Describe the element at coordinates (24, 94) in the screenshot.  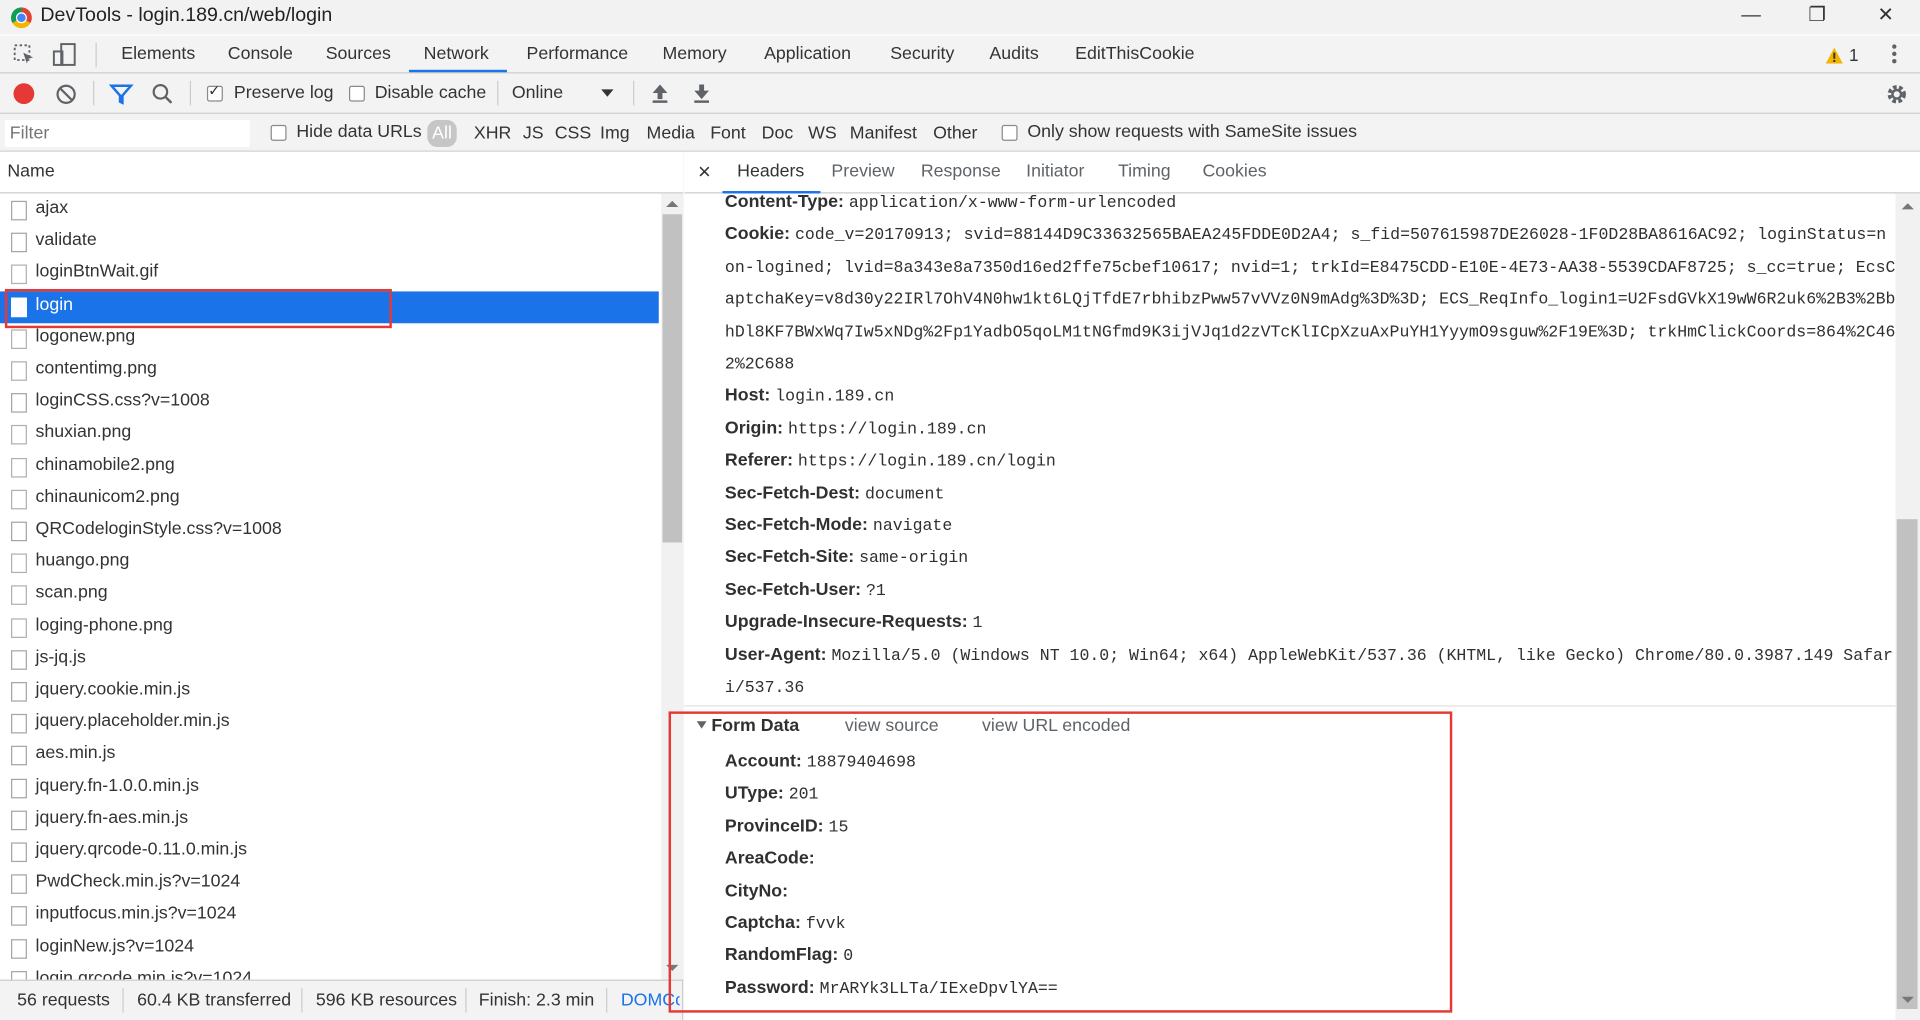
I see `record-button` at that location.